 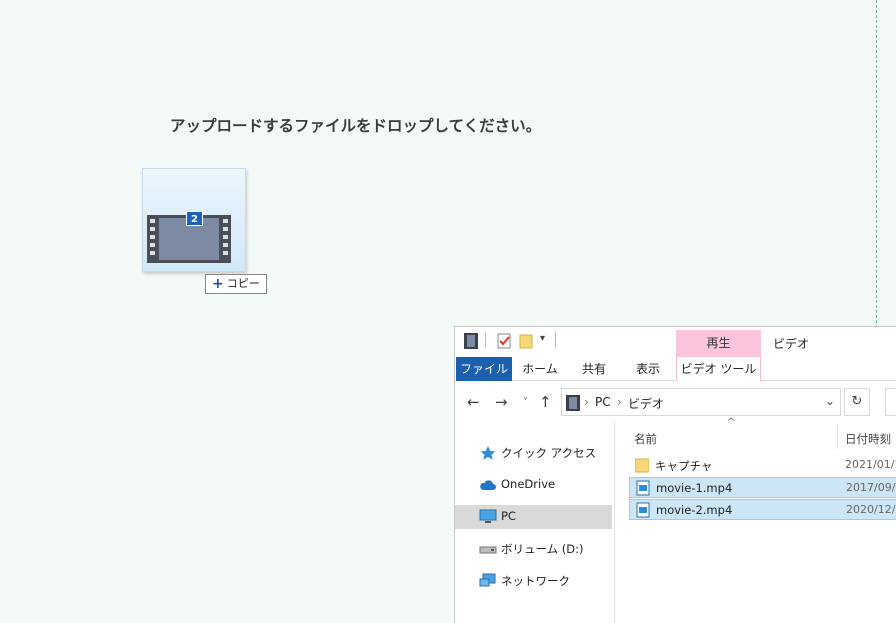 I want to click on nav-item-quick-access: クイック アクセス, so click(x=533, y=453).